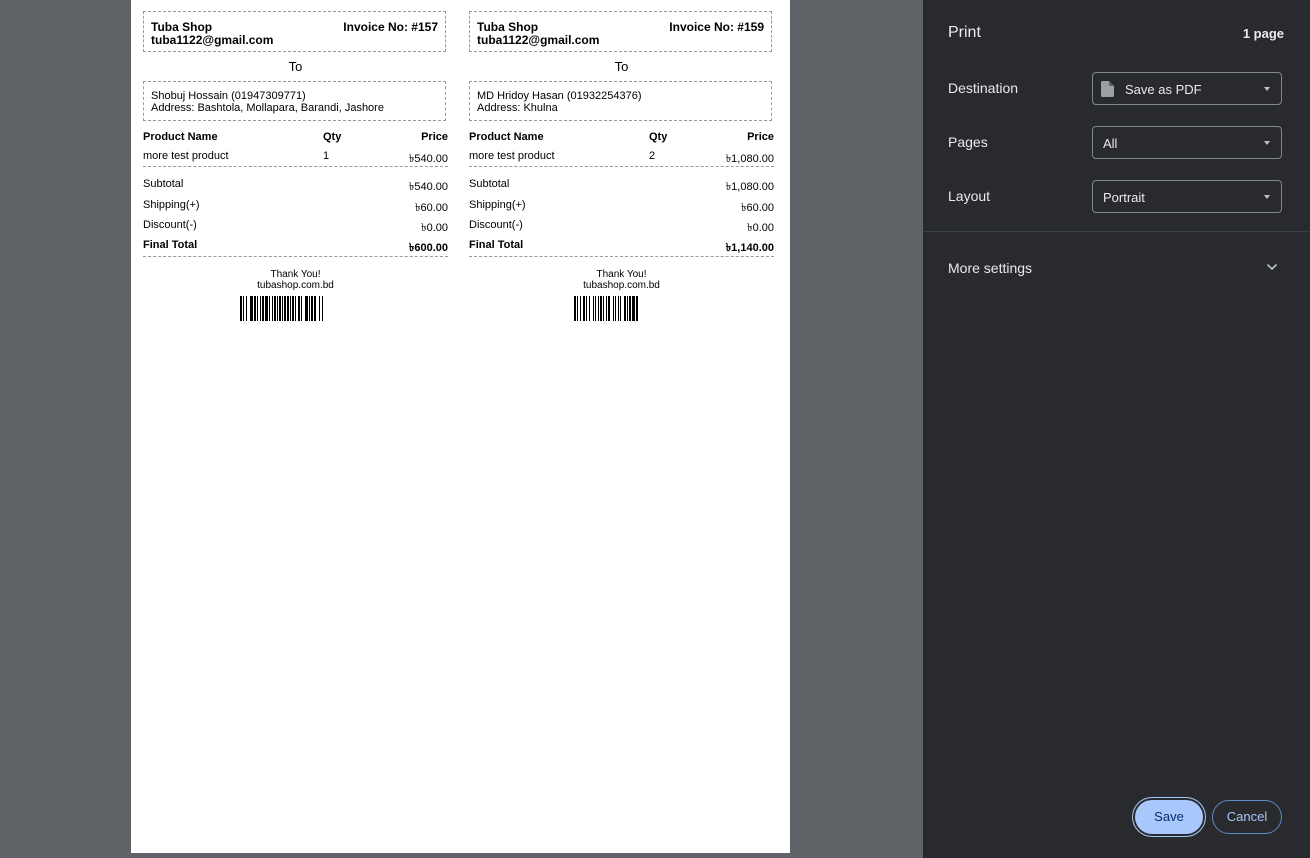 The width and height of the screenshot is (1310, 858). What do you see at coordinates (652, 156) in the screenshot?
I see `item-qty: 2` at bounding box center [652, 156].